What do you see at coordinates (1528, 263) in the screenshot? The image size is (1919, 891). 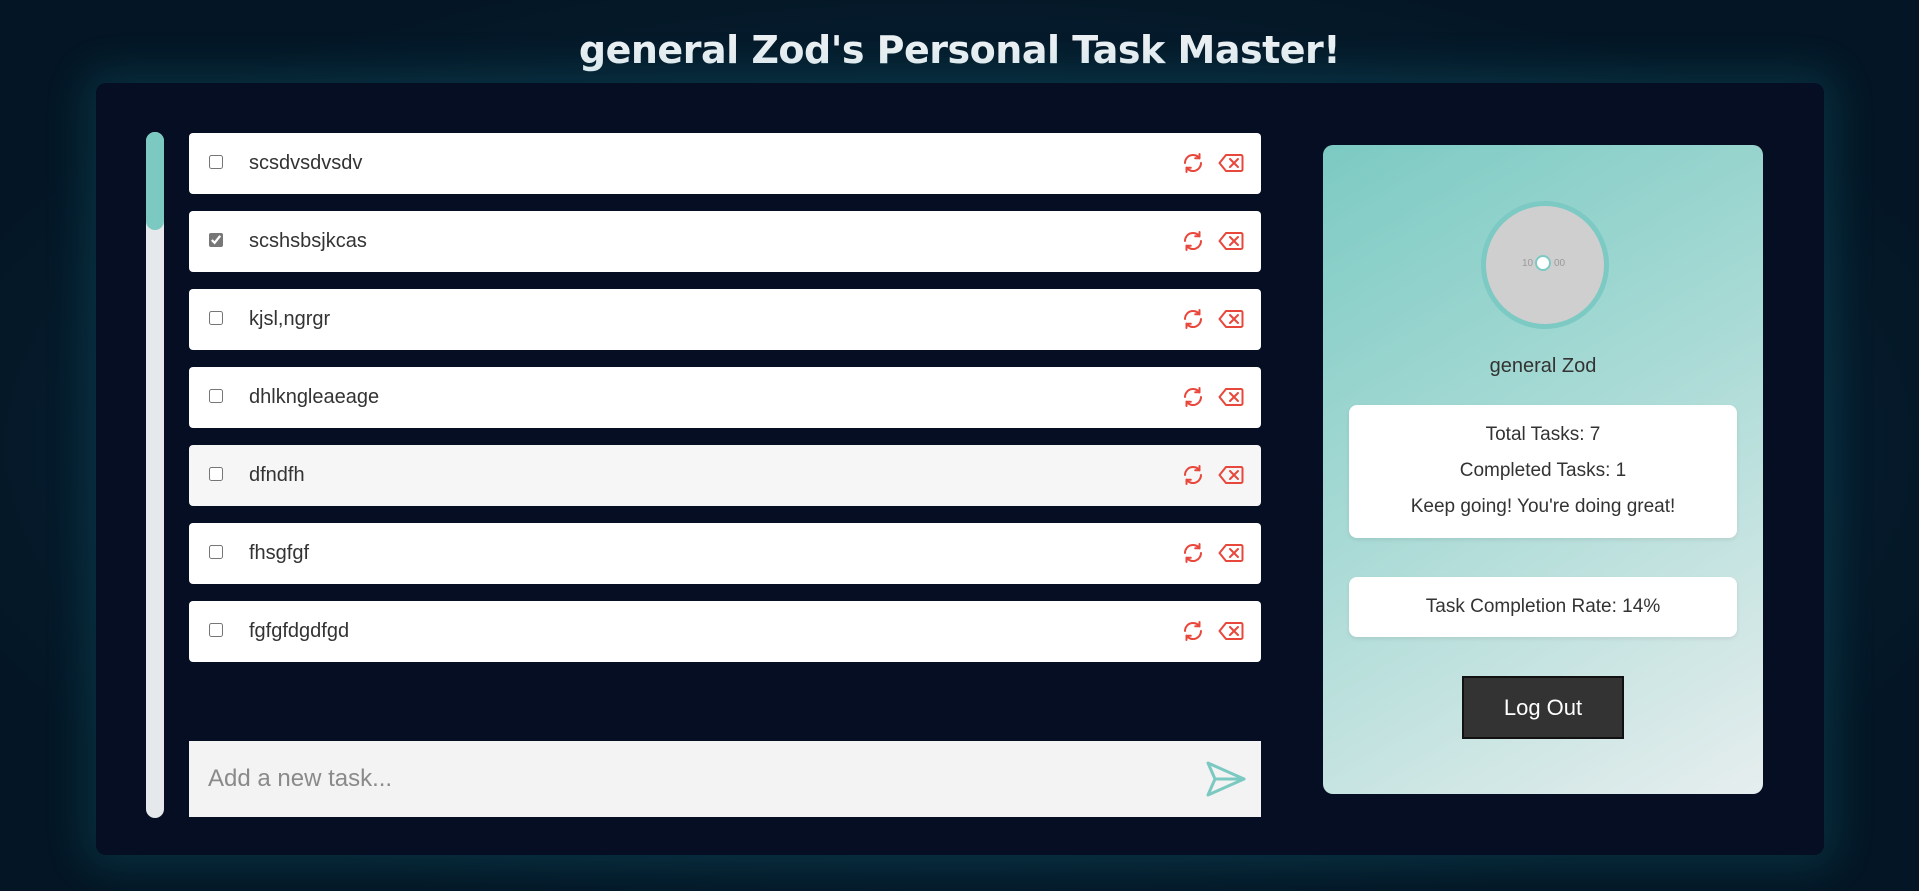 I see `avatar-left-label: 10` at bounding box center [1528, 263].